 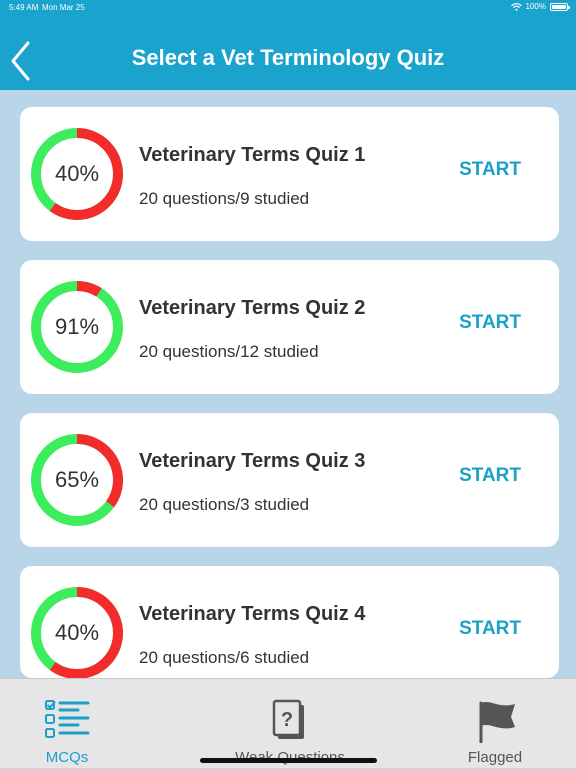 I want to click on battery-icon, so click(x=560, y=6).